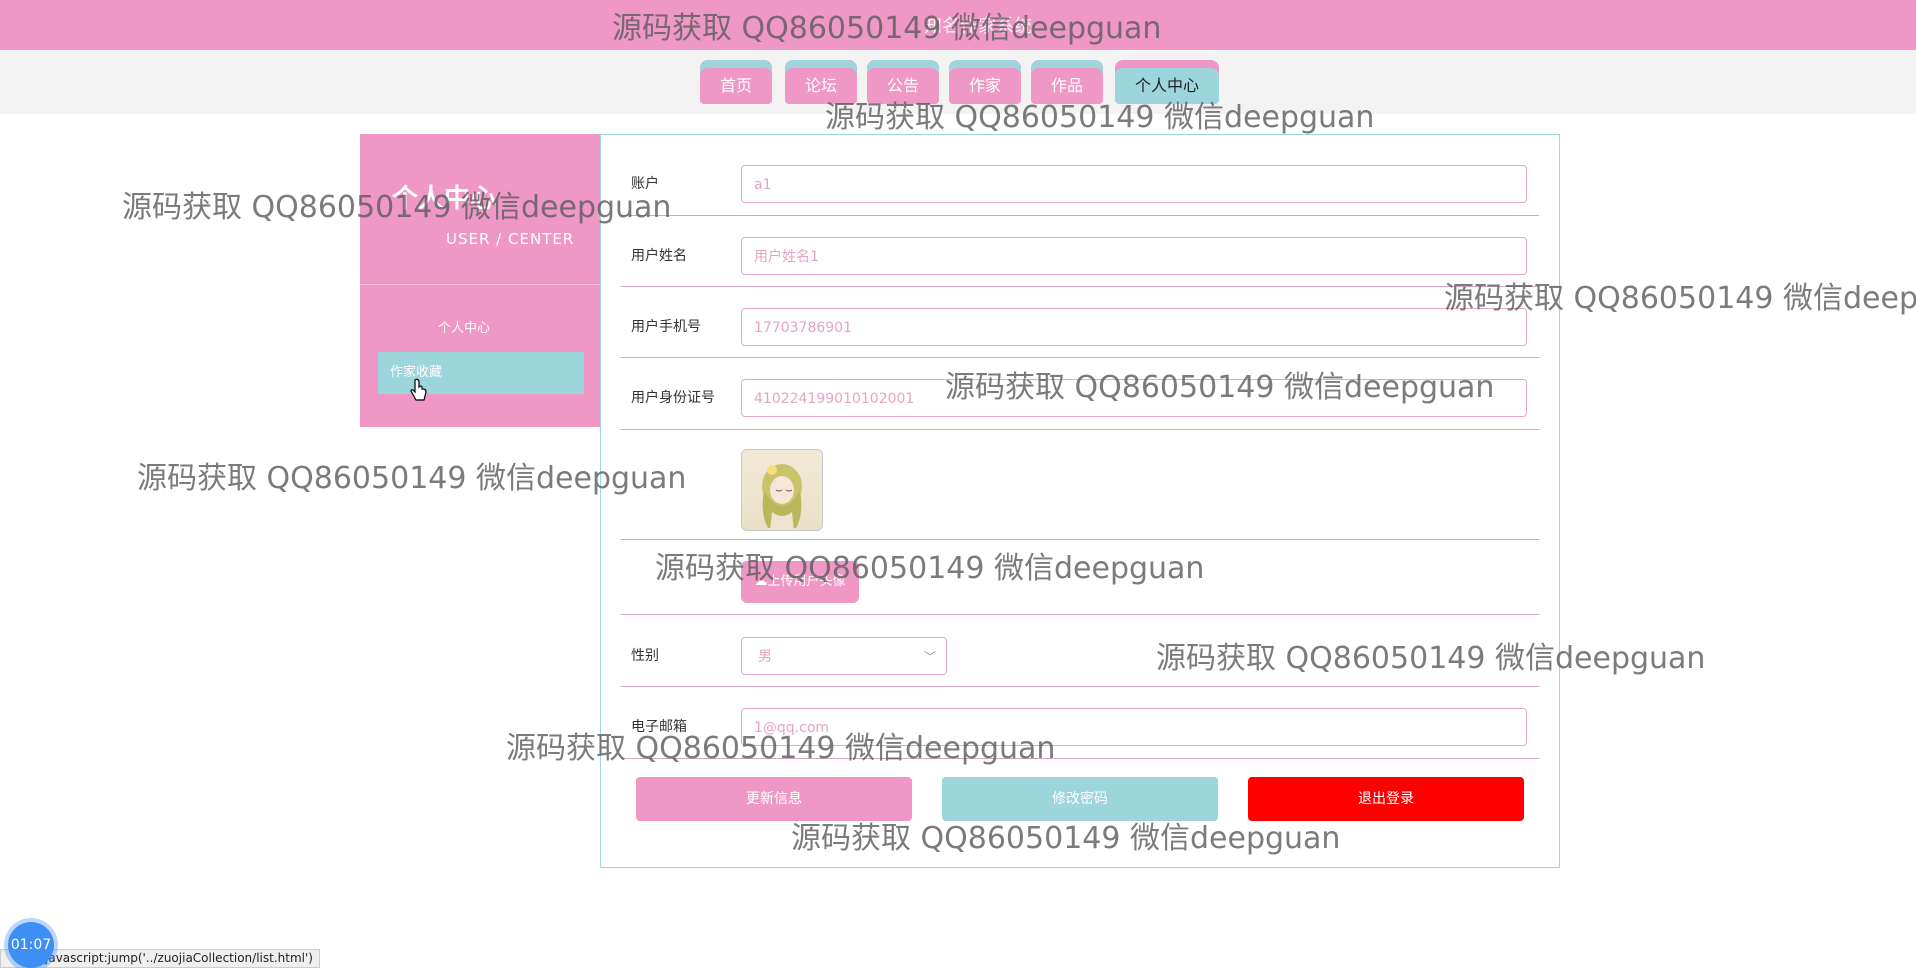  Describe the element at coordinates (481, 373) in the screenshot. I see `sidebar-item-writer-favorites: 作家收藏` at that location.